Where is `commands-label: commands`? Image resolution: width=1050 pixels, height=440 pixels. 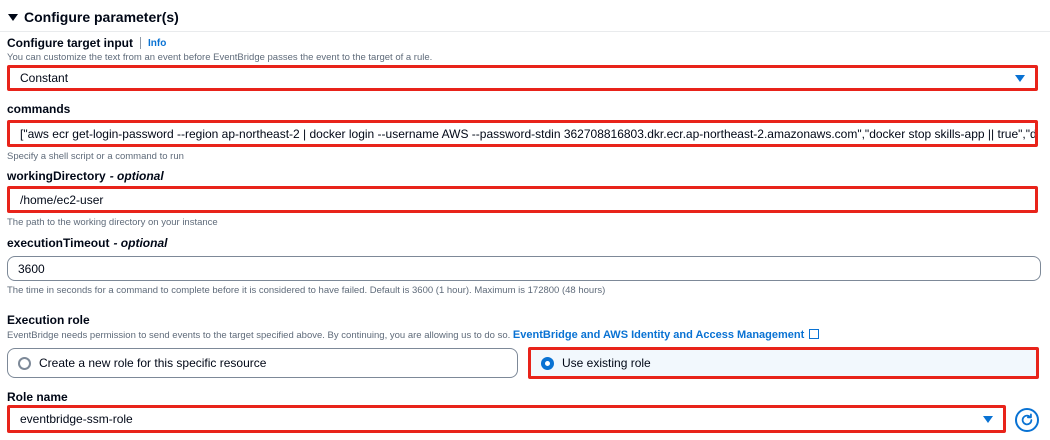
commands-label: commands is located at coordinates (39, 109).